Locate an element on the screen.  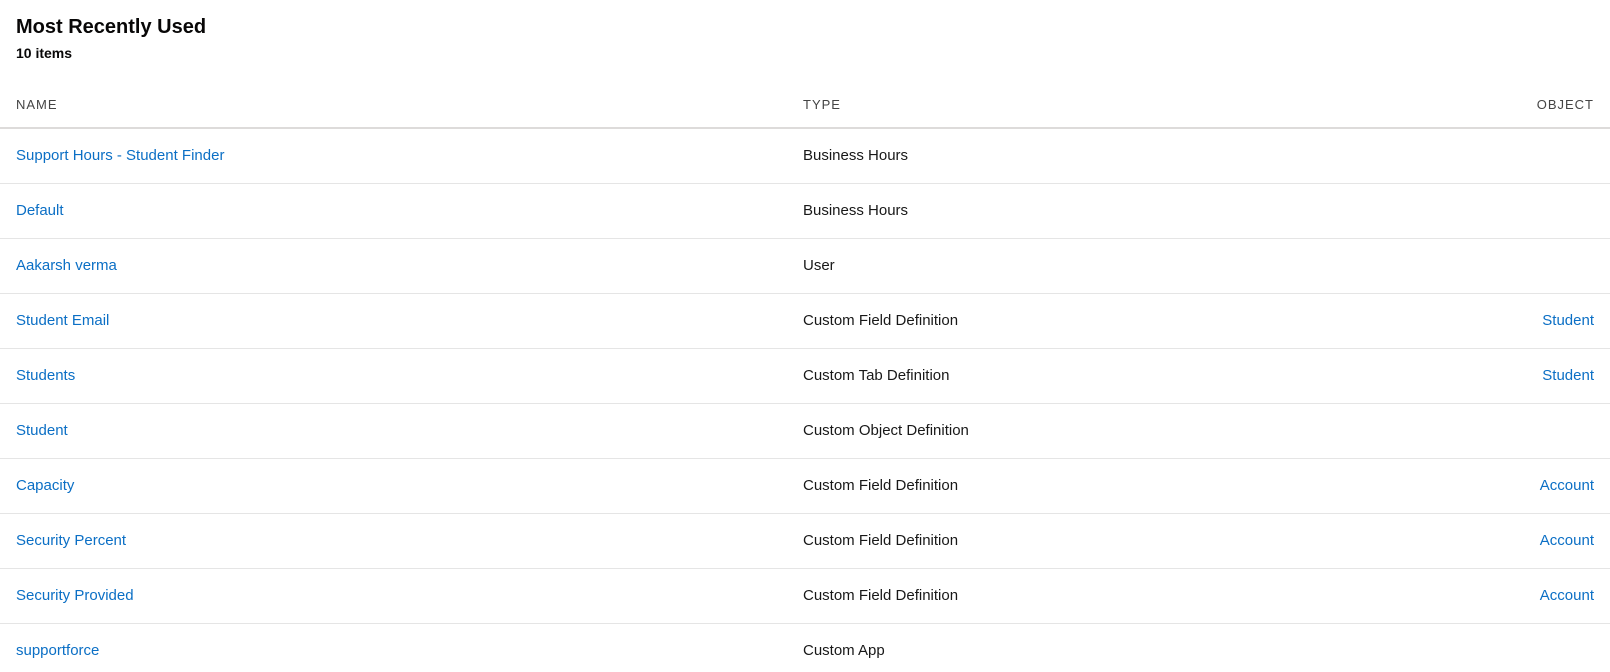
record-type: Custom Tab Definition is located at coordinates (876, 375).